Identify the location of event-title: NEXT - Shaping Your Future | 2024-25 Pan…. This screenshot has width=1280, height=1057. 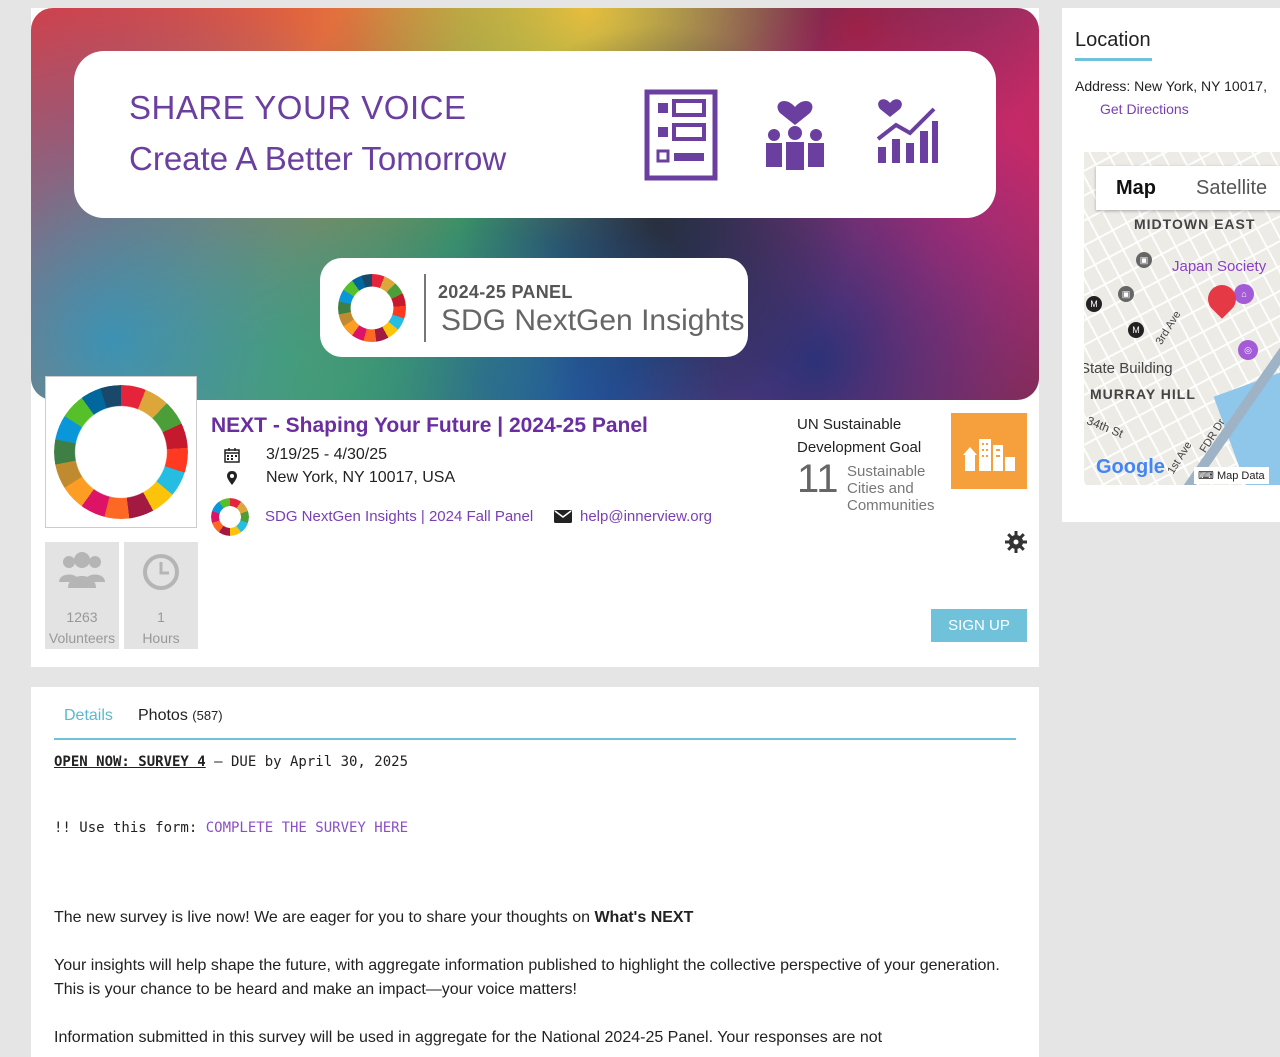
(429, 425).